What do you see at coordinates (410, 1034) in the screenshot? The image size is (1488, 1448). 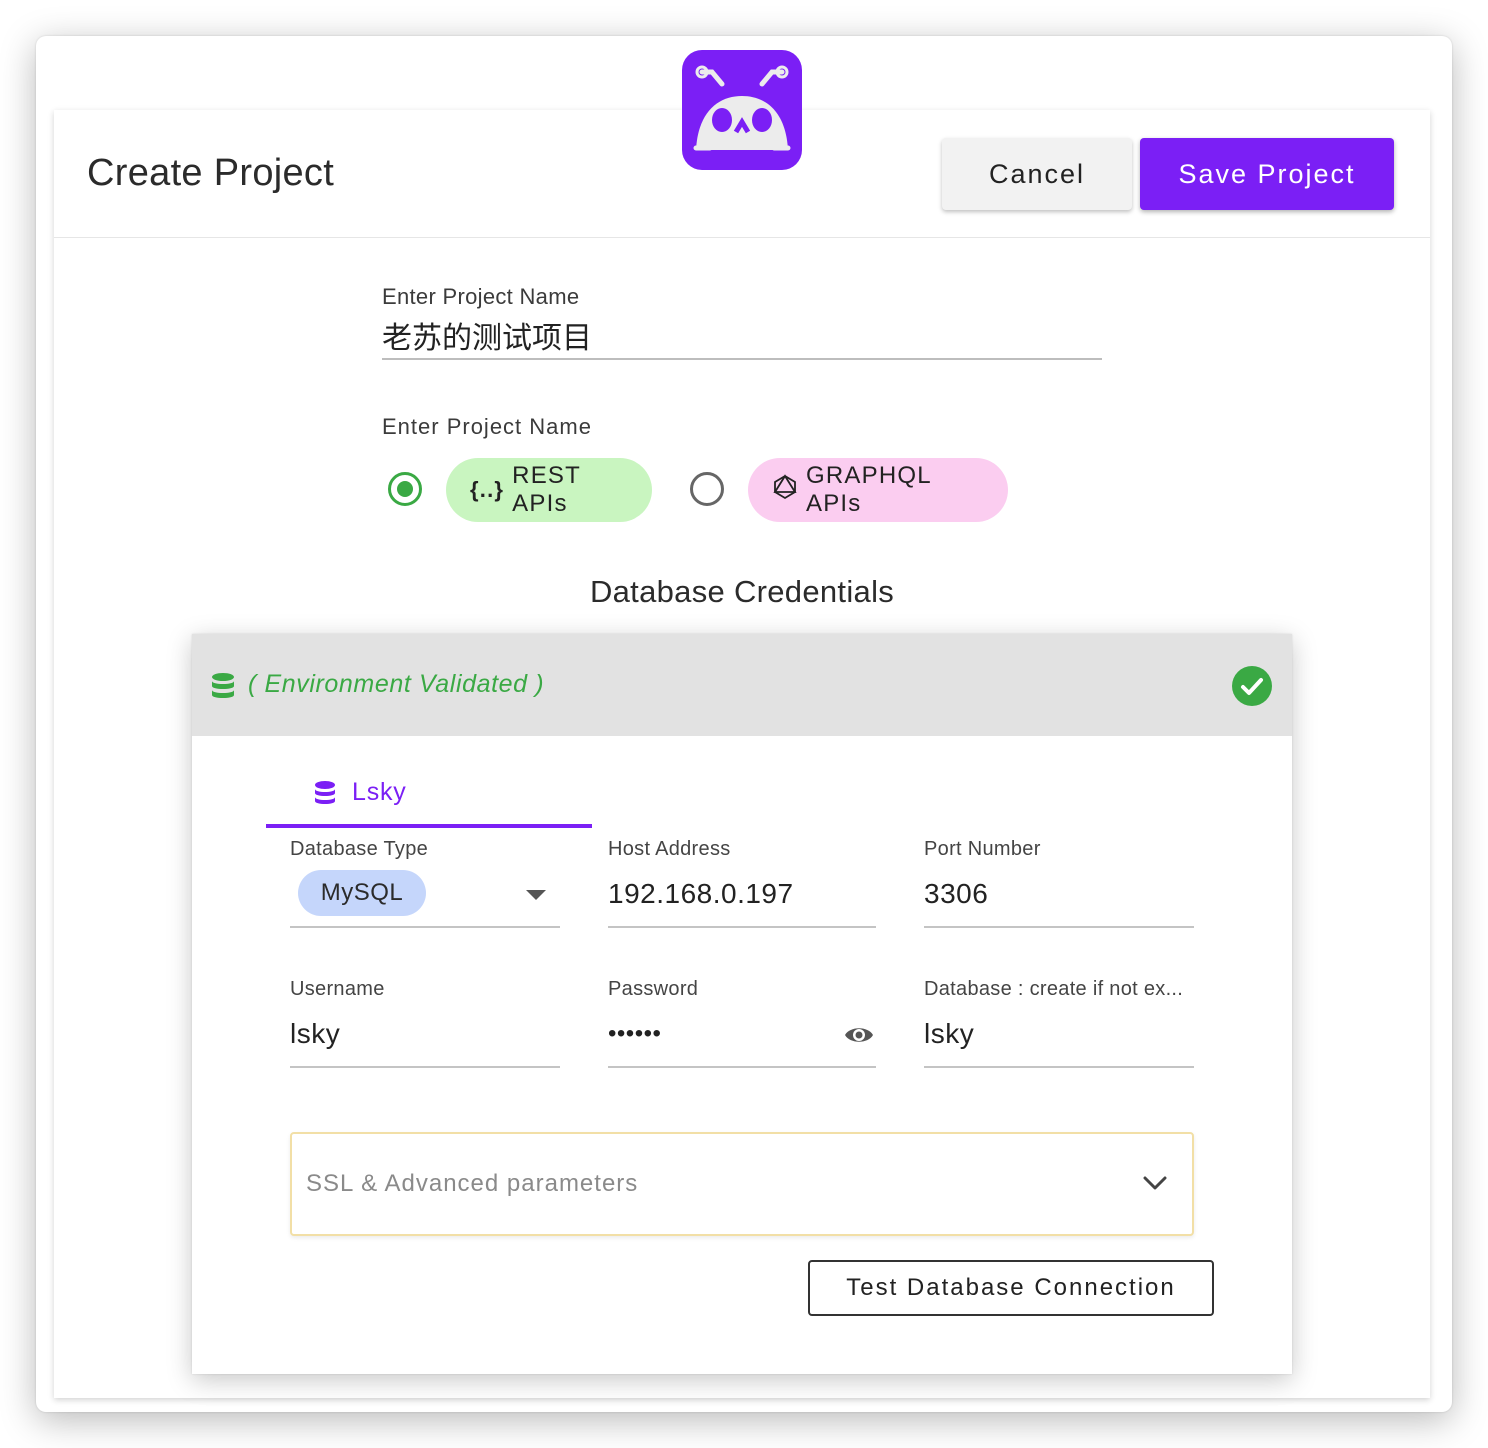 I see `username-input` at bounding box center [410, 1034].